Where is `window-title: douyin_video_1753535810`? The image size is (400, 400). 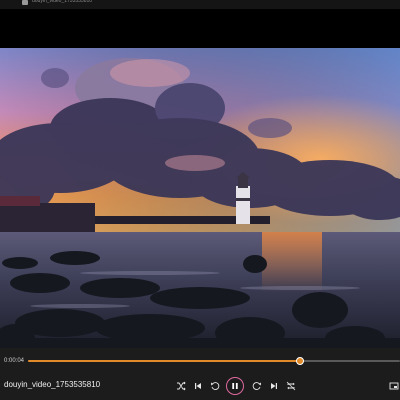
window-title: douyin_video_1753535810 is located at coordinates (62, 2).